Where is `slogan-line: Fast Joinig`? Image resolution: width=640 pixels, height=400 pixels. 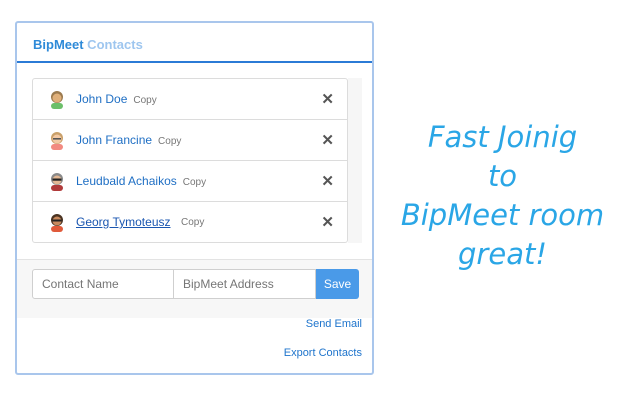 slogan-line: Fast Joinig is located at coordinates (502, 137).